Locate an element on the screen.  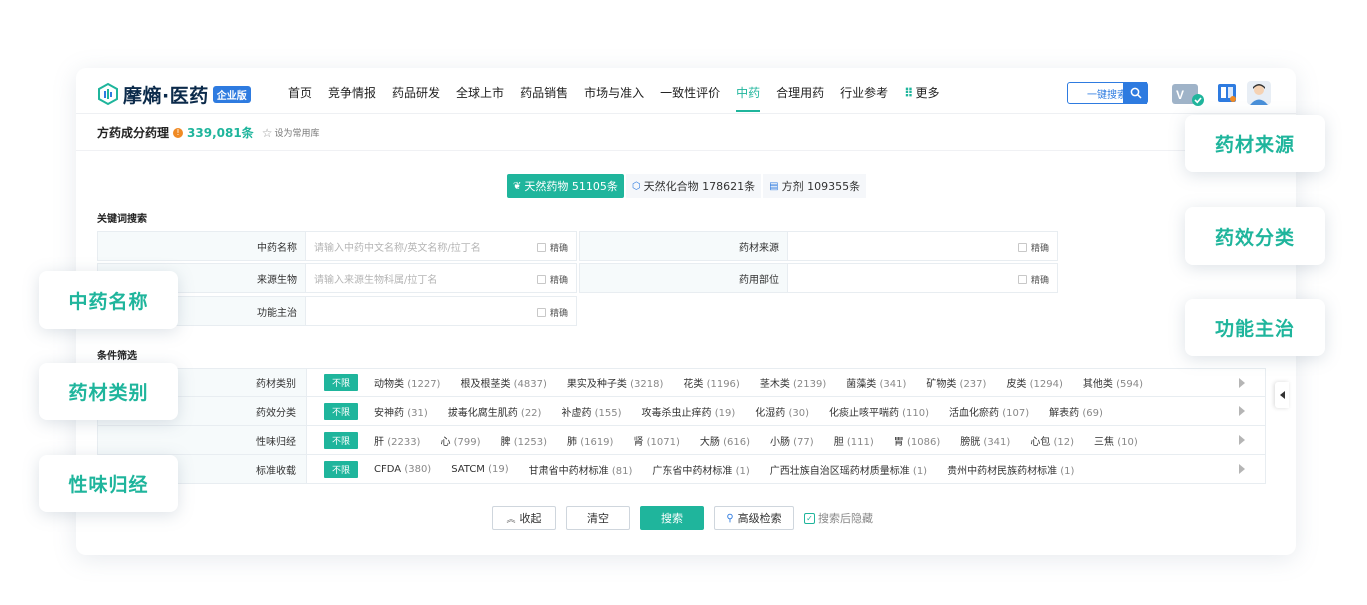
nav-rational-use: 合理用药 is located at coordinates (800, 97).